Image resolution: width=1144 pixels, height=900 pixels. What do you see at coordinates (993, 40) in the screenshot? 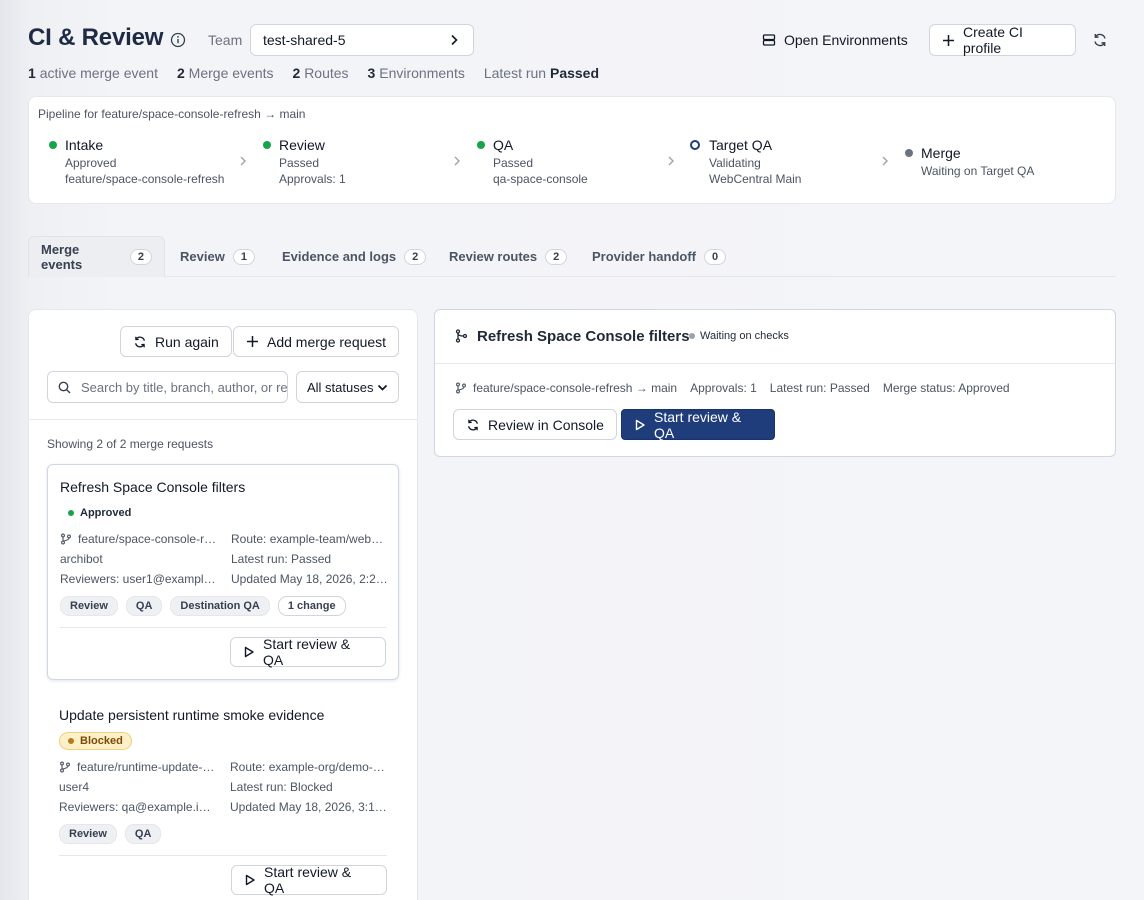
I see `create-ci-profile-label: Create CI profile` at bounding box center [993, 40].